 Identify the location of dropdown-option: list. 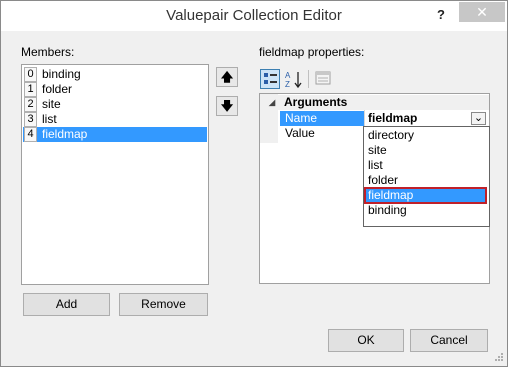
(426, 165).